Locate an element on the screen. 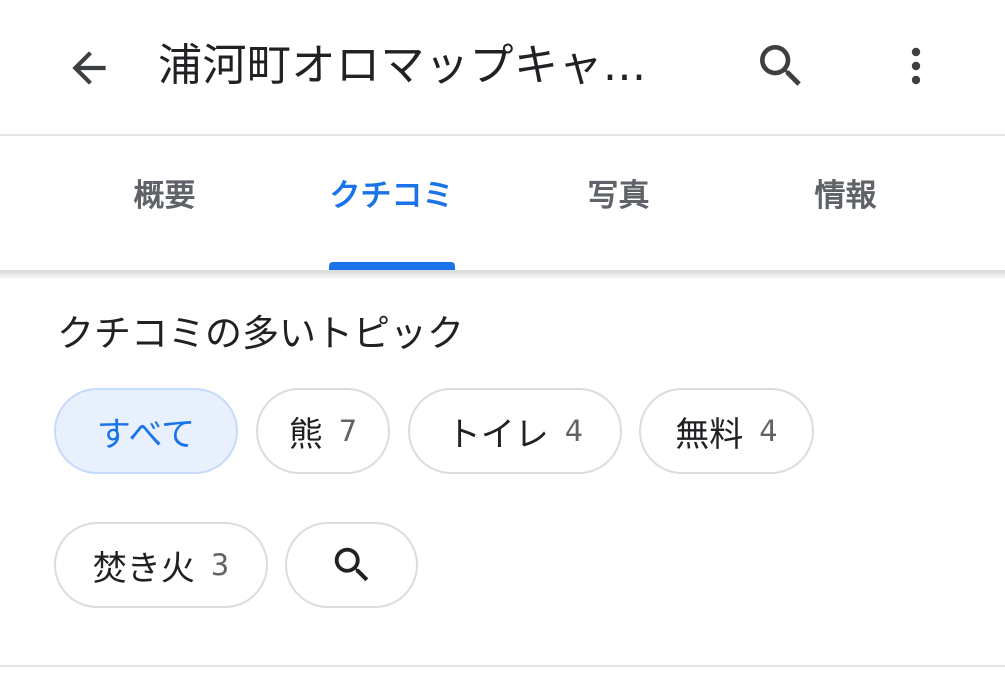 The height and width of the screenshot is (683, 1005). chip-label: すべて is located at coordinates (146, 434).